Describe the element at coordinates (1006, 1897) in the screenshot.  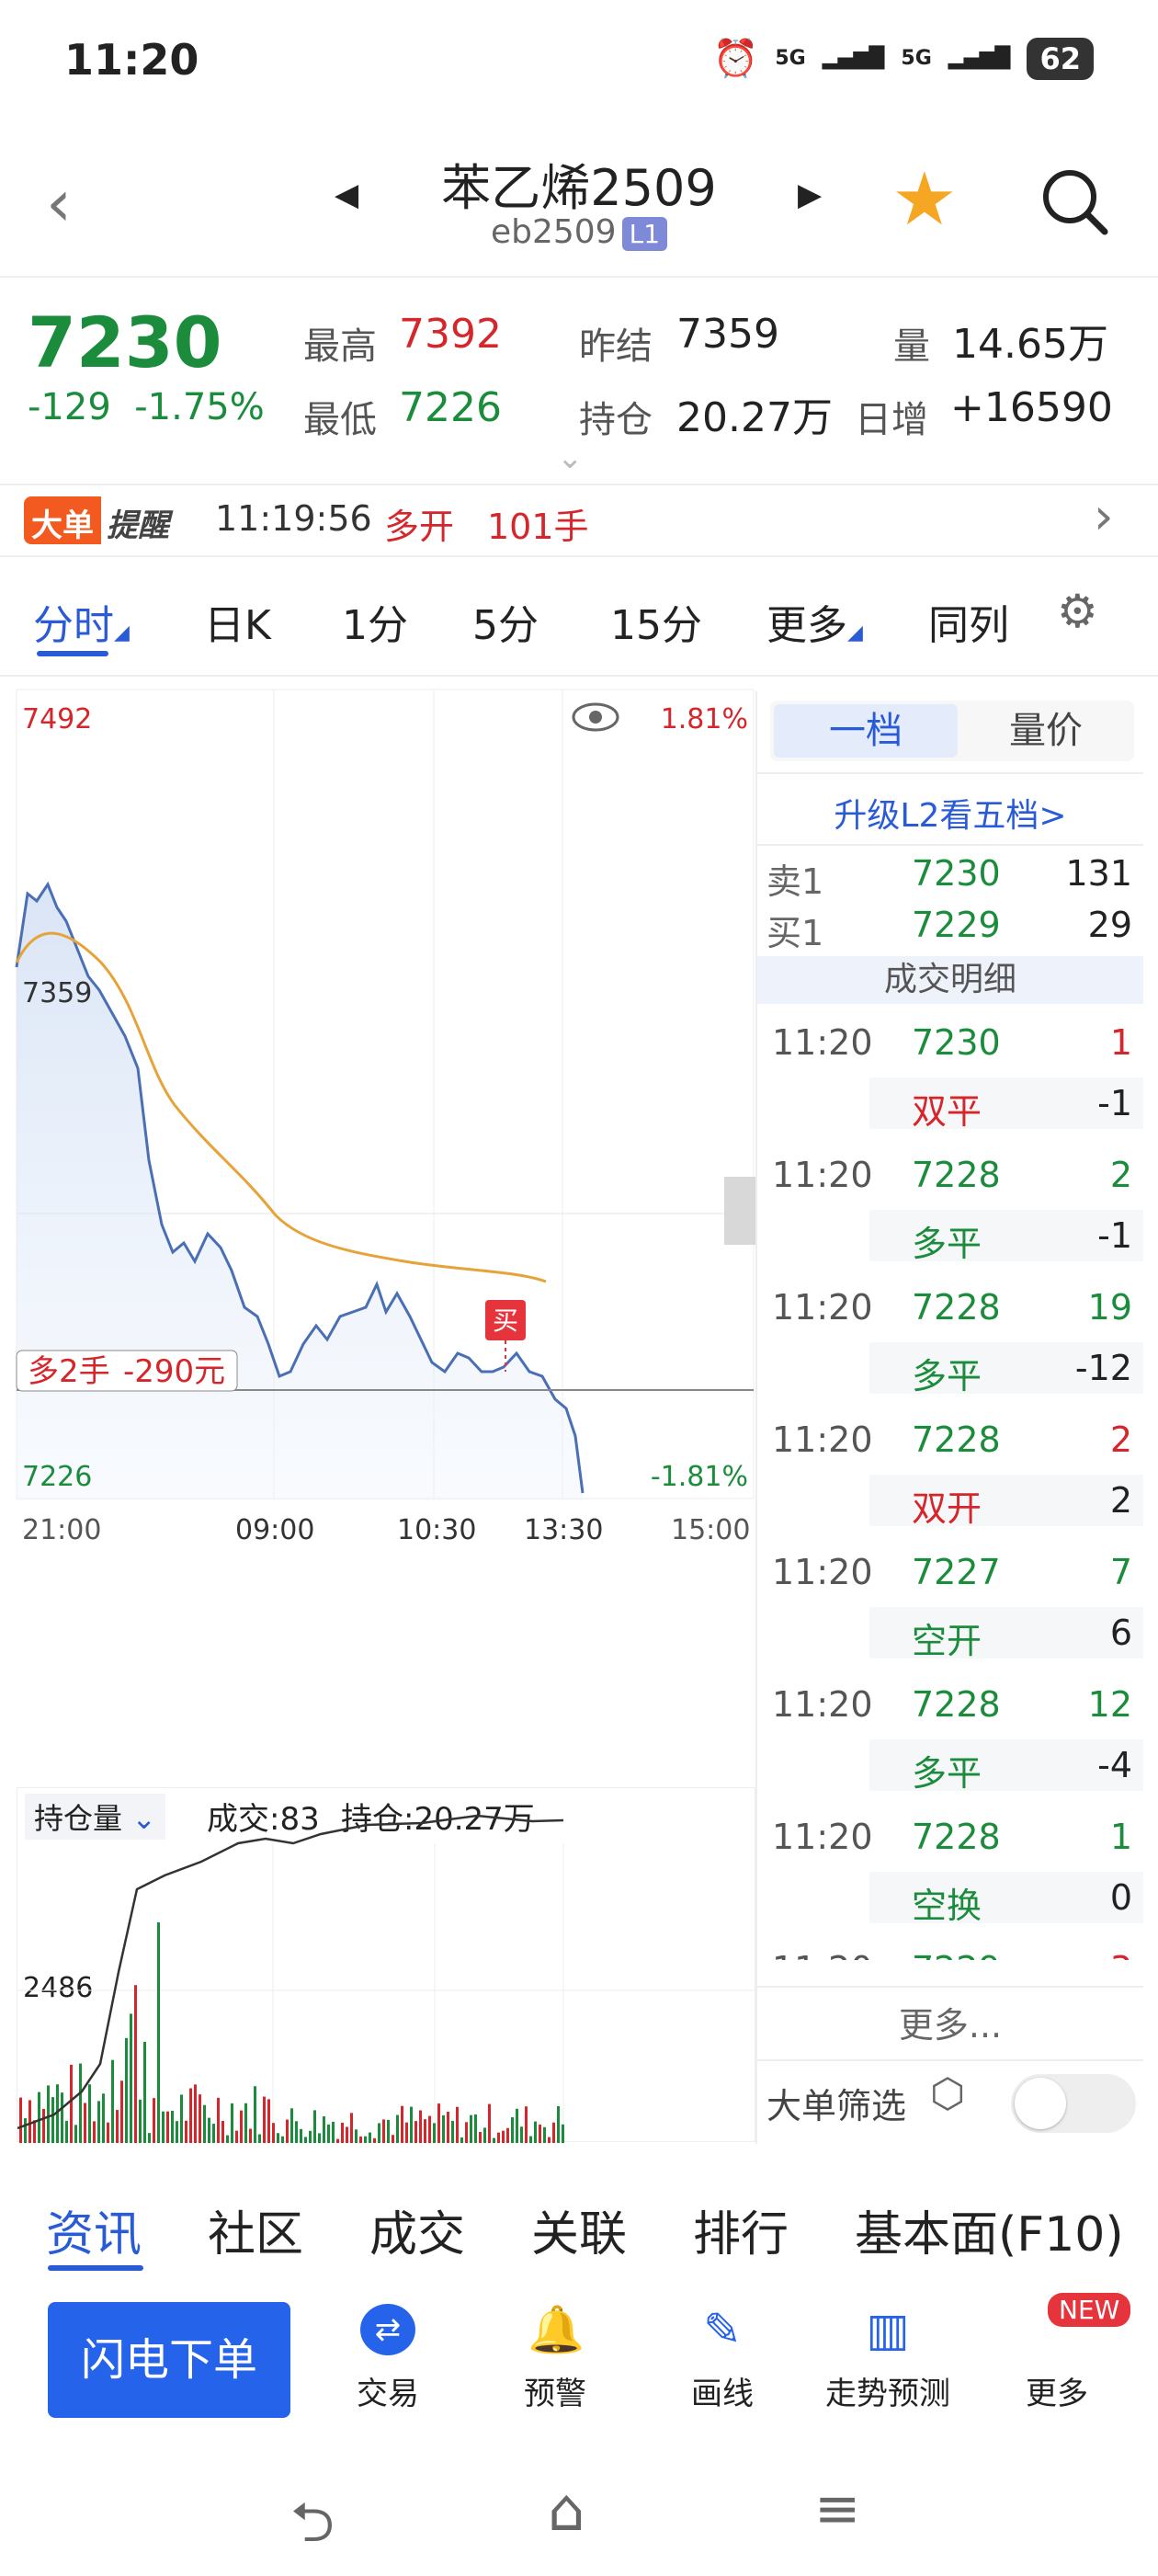
I see `trade-type-bg` at that location.